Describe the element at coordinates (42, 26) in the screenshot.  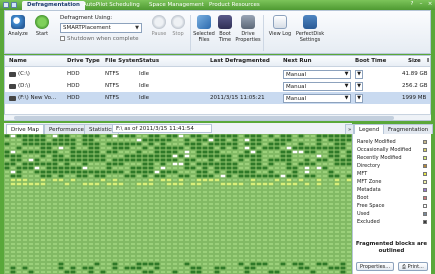
I see `start-button: Start` at that location.